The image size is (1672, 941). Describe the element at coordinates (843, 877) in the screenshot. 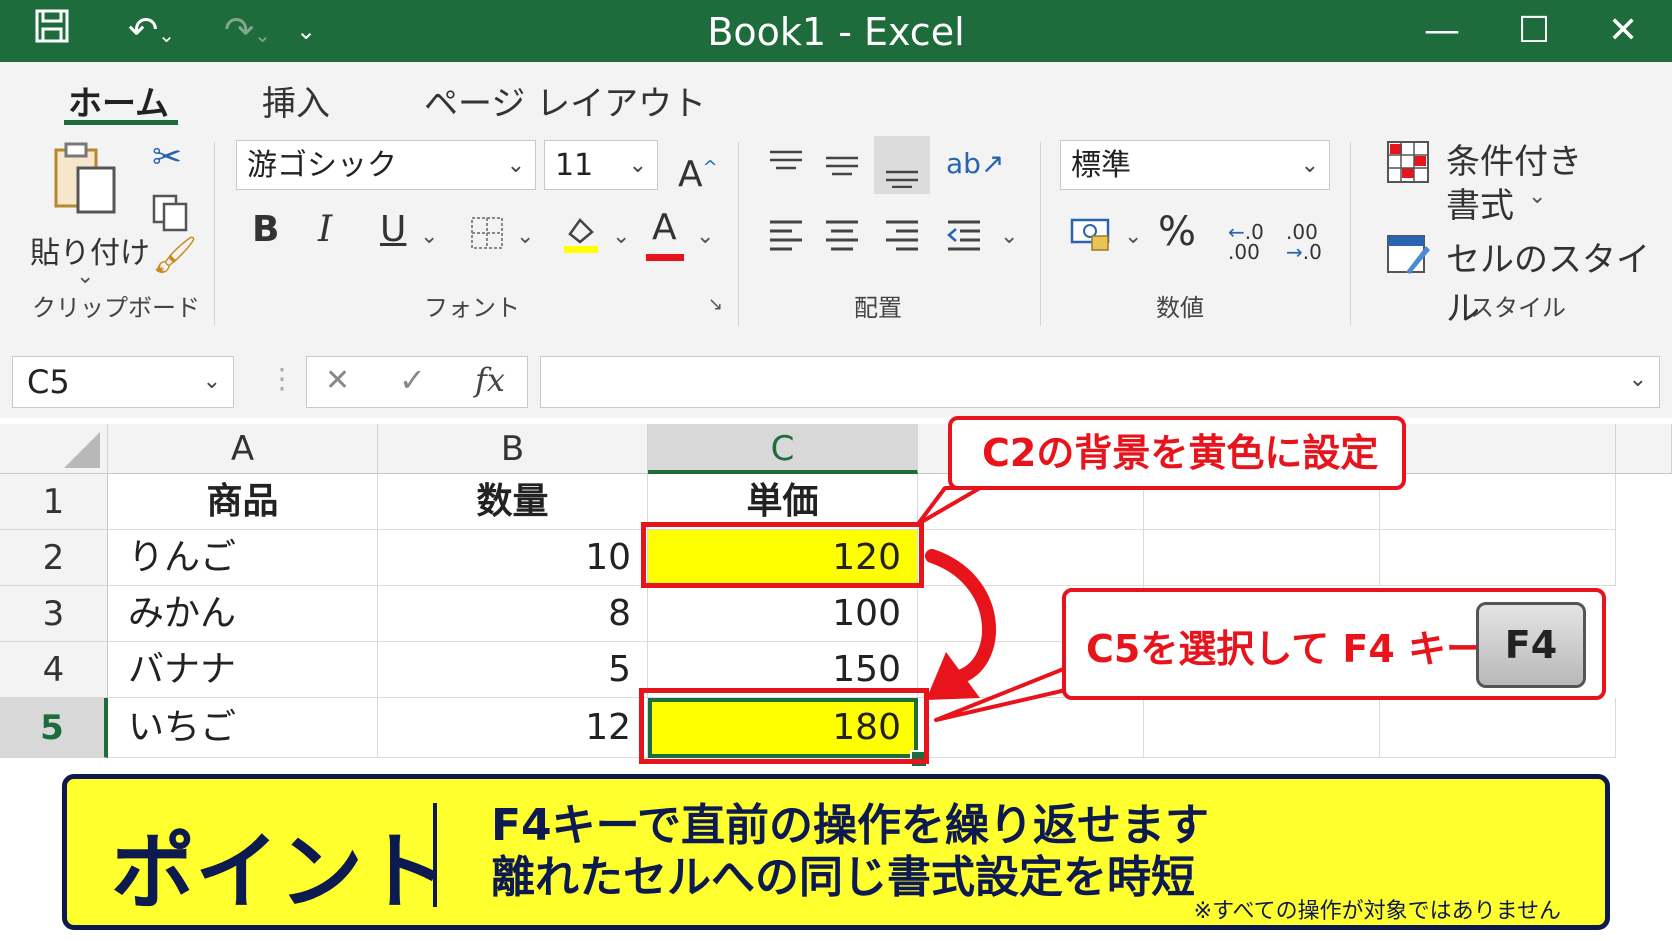

I see `banner-line-2: 離れたセルへの同じ書式設定を時短` at that location.